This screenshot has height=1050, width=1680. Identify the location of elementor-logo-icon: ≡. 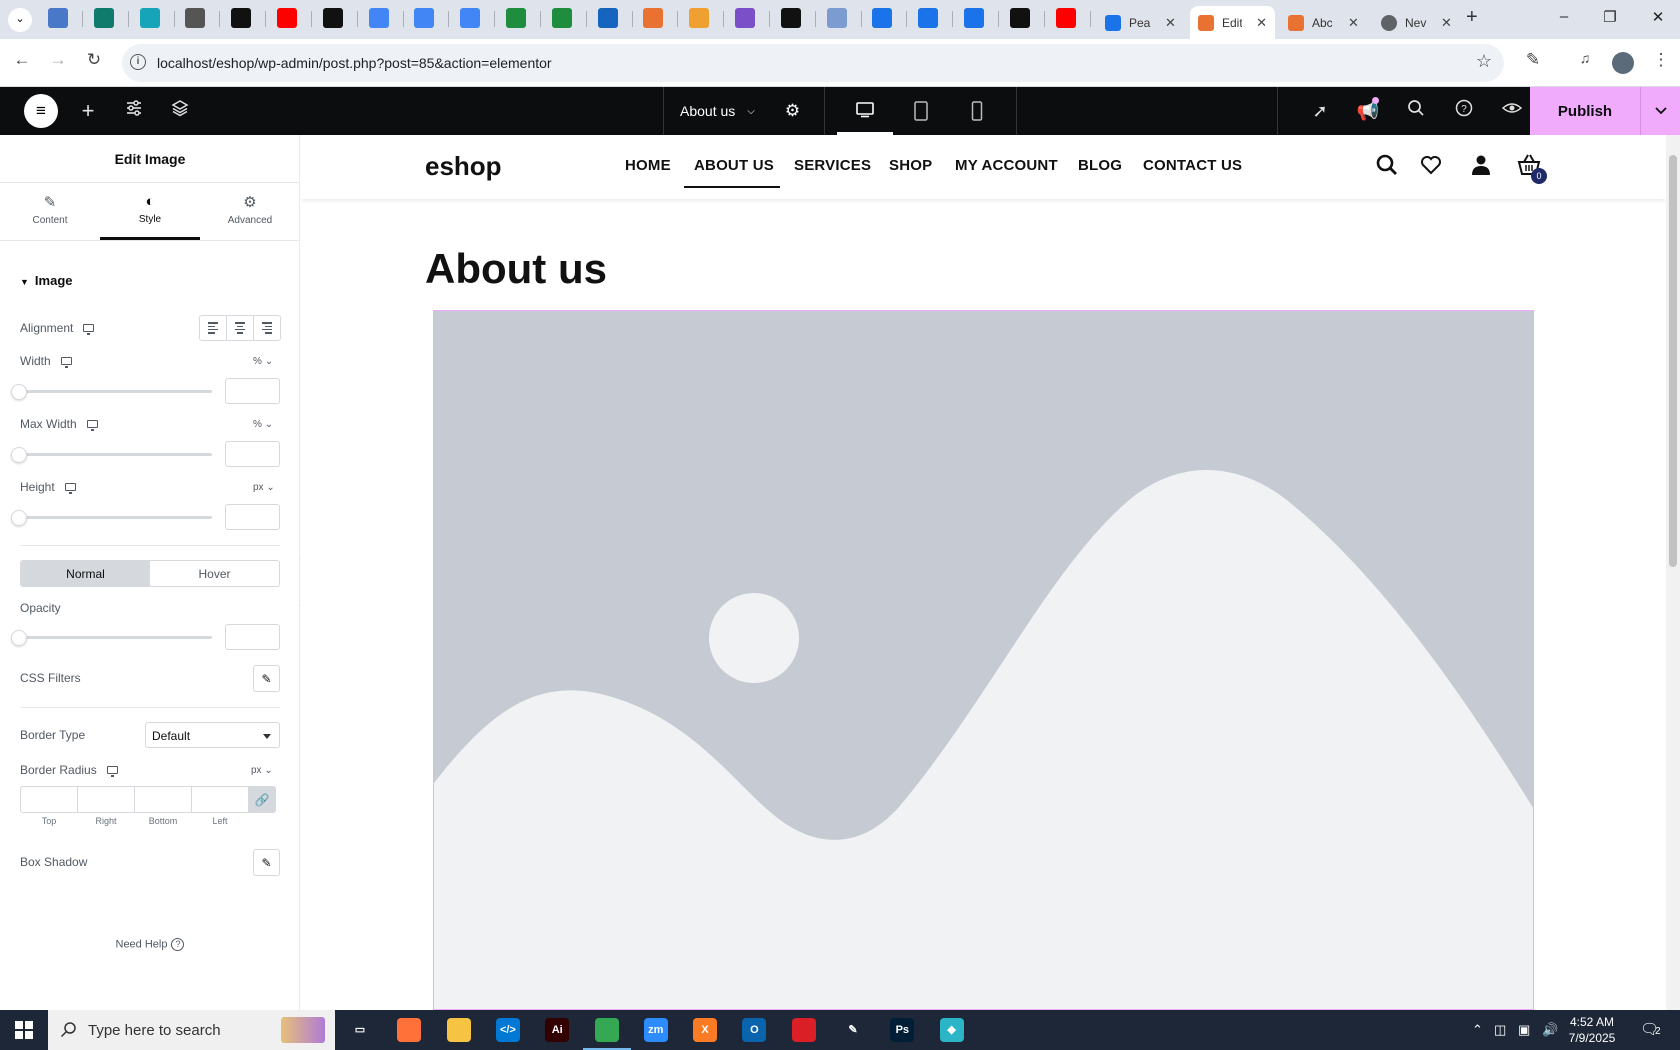
(41, 111).